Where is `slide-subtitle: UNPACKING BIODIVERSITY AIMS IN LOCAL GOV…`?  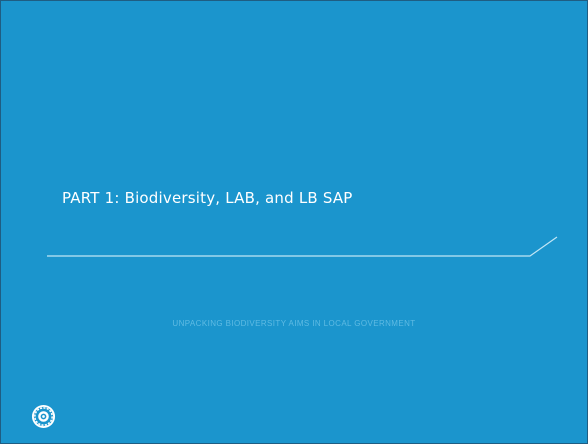
slide-subtitle: UNPACKING BIODIVERSITY AIMS IN LOCAL GOV… is located at coordinates (294, 323).